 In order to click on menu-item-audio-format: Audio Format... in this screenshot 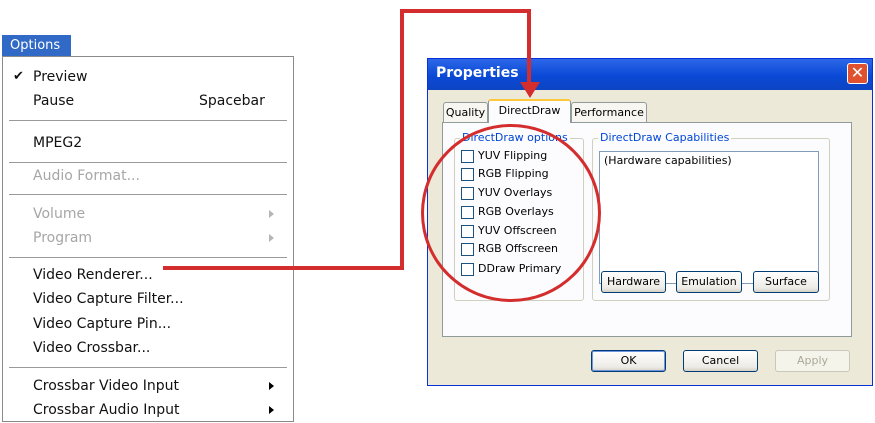, I will do `click(148, 176)`.